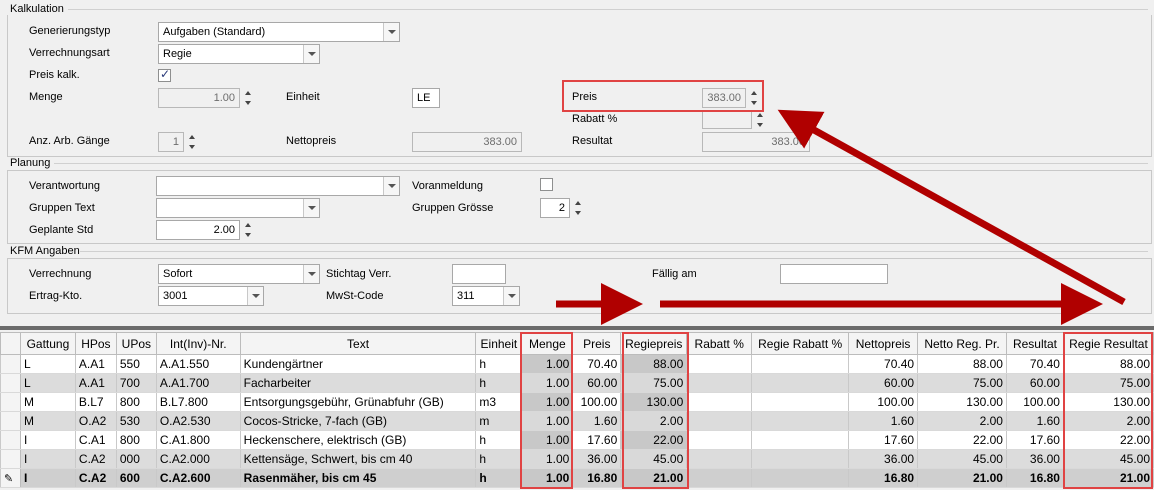 This screenshot has width=1154, height=490. What do you see at coordinates (962, 478) in the screenshot?
I see `table-cell: 21.00` at bounding box center [962, 478].